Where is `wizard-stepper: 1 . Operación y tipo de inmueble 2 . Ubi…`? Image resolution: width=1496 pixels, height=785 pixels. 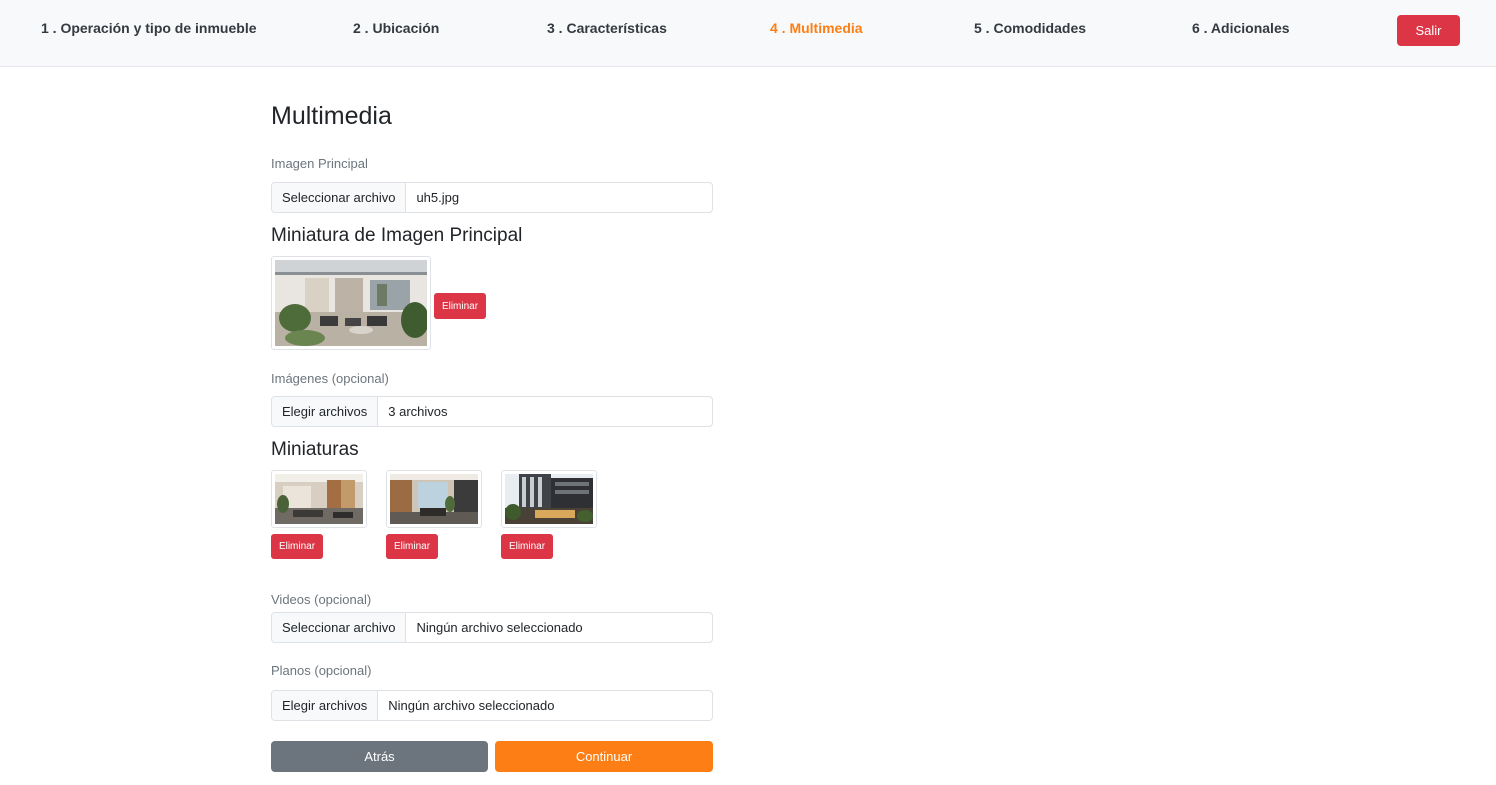 wizard-stepper: 1 . Operación y tipo de inmueble 2 . Ubi… is located at coordinates (748, 33).